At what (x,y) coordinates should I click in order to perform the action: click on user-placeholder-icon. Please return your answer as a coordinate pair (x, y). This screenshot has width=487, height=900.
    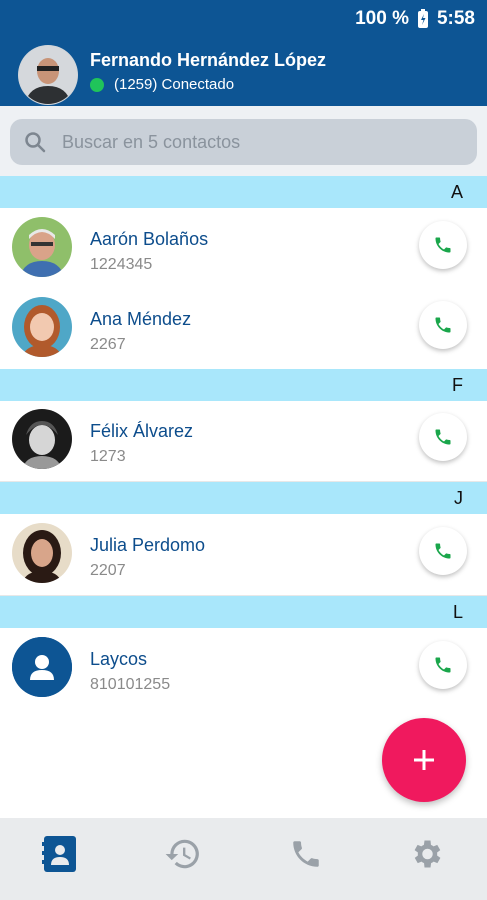
    Looking at the image, I should click on (42, 667).